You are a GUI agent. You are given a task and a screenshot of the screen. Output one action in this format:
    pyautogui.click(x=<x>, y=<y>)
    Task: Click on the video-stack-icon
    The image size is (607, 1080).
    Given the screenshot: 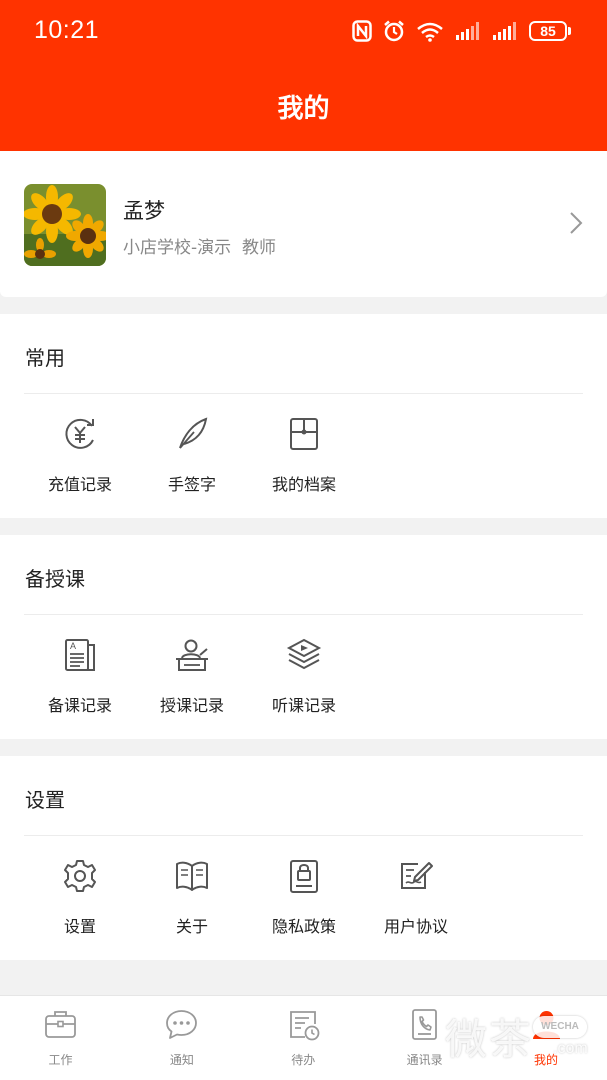 What is the action you would take?
    pyautogui.click(x=304, y=654)
    